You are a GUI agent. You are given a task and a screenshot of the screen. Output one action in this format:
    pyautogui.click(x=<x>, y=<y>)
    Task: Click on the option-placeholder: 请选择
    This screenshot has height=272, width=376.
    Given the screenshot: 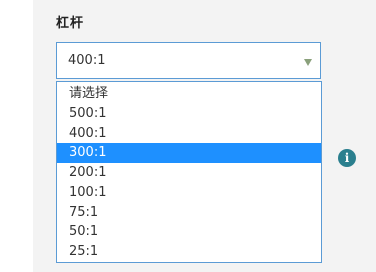 What is the action you would take?
    pyautogui.click(x=189, y=94)
    